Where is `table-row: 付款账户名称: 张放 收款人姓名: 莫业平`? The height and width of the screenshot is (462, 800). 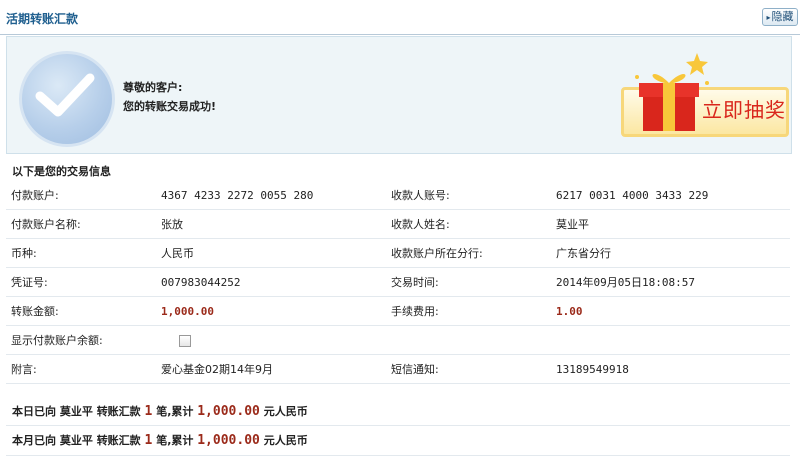
table-row: 付款账户名称: 张放 收款人姓名: 莫业平 is located at coordinates (398, 224).